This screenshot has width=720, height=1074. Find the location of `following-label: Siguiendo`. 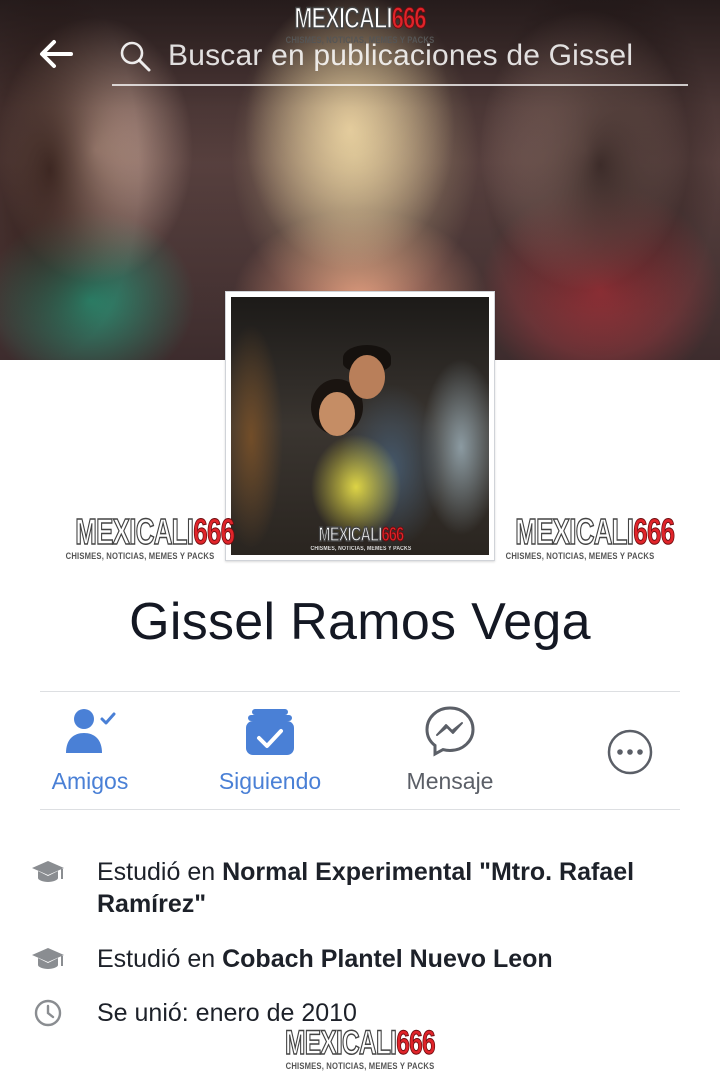

following-label: Siguiendo is located at coordinates (270, 781).